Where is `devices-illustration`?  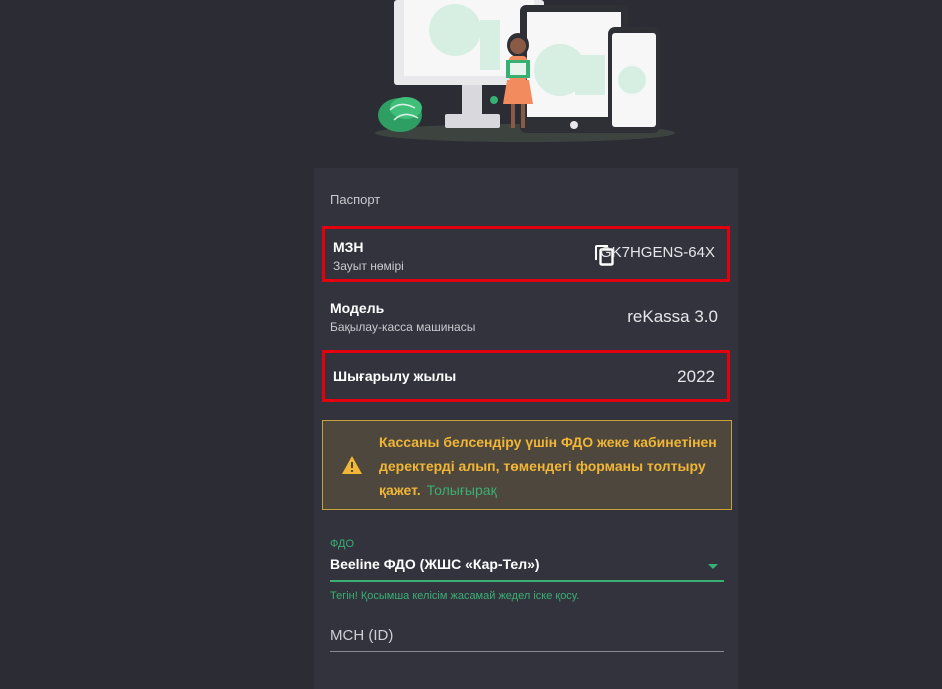 devices-illustration is located at coordinates (525, 71).